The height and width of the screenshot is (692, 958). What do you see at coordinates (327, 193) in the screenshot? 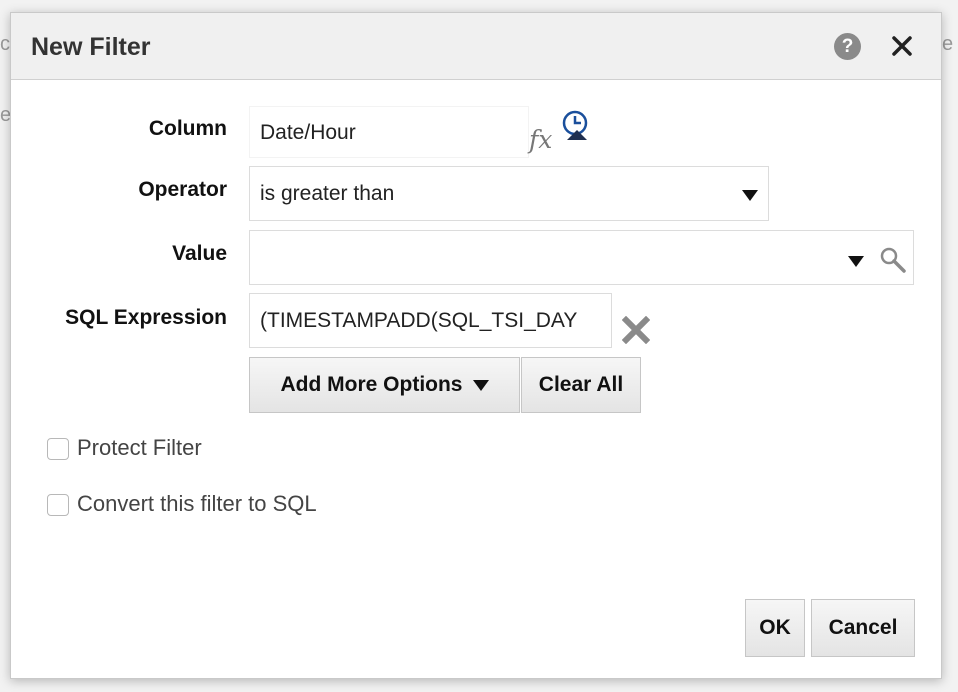
I see `operator-selected-value: is greater than` at bounding box center [327, 193].